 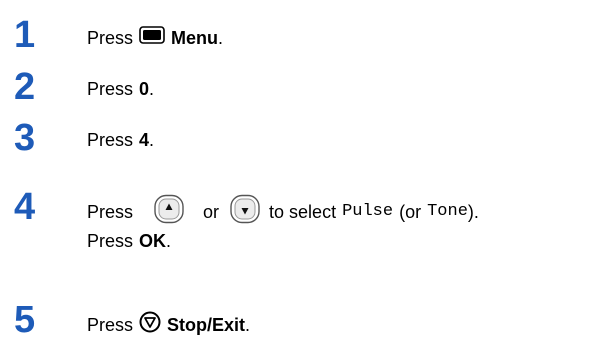 I want to click on key-label: 0, so click(x=144, y=89).